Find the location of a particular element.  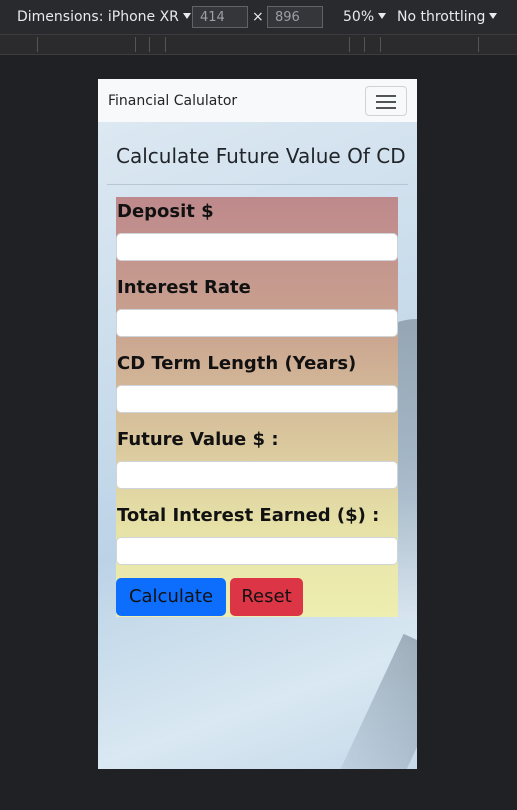

deposit-label: Deposit $ is located at coordinates (165, 211).